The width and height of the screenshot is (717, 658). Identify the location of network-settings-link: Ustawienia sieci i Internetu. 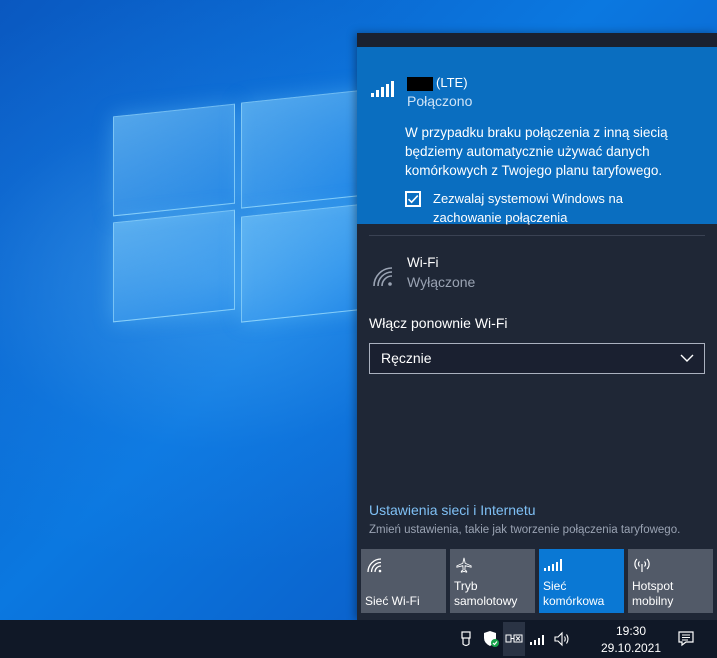
(452, 510).